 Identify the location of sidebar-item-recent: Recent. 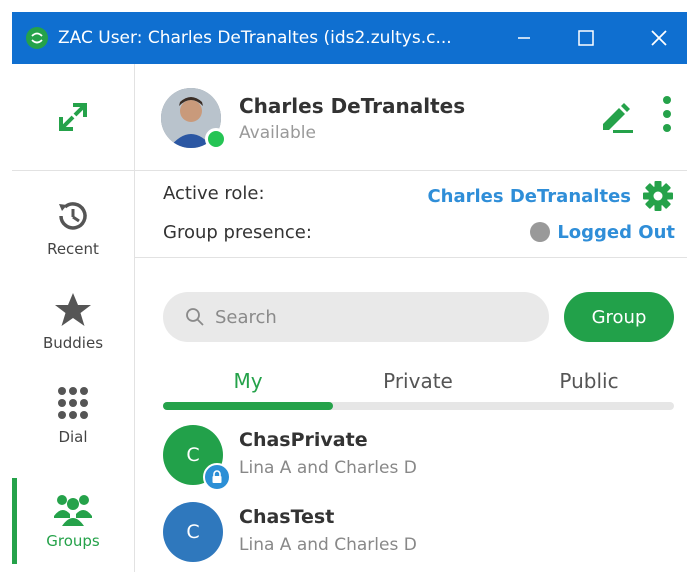
(73, 227).